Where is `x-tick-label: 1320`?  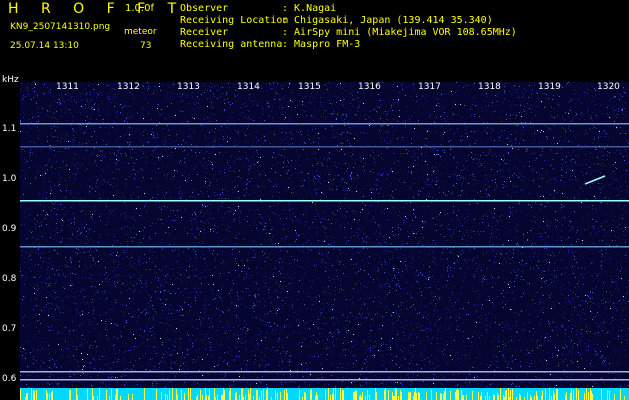 x-tick-label: 1320 is located at coordinates (608, 87).